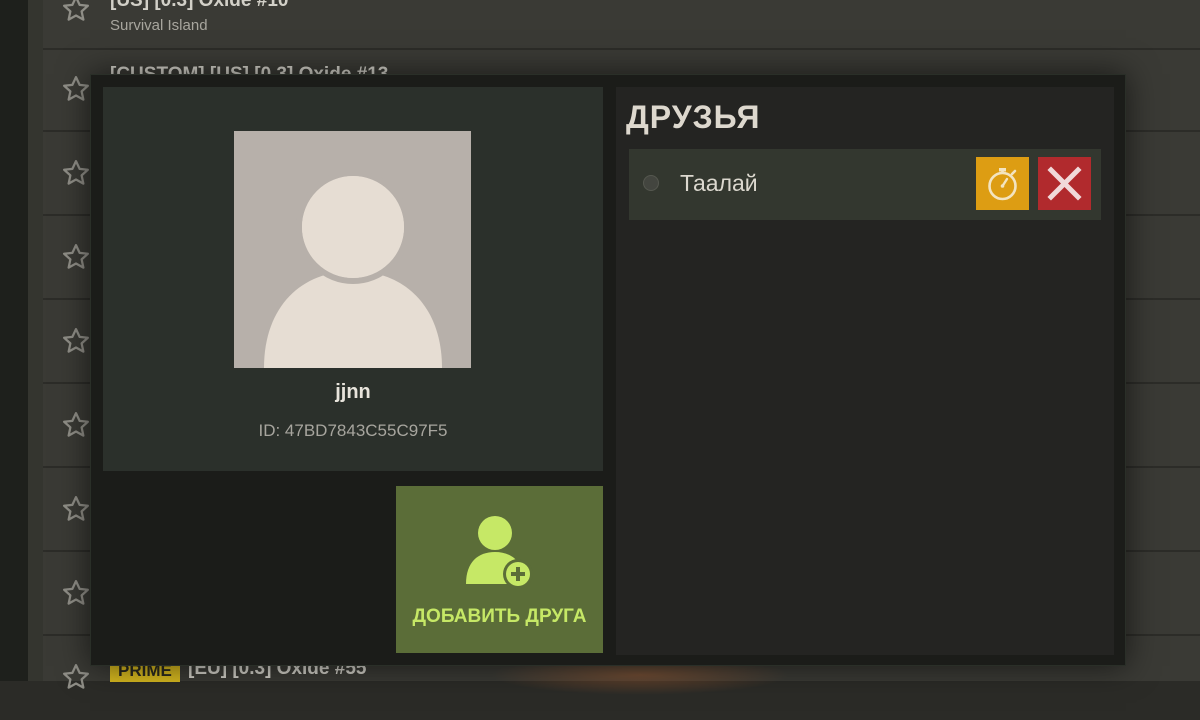 The image size is (1200, 720). What do you see at coordinates (693, 117) in the screenshot?
I see `friends-title: ДРУЗЬЯ` at bounding box center [693, 117].